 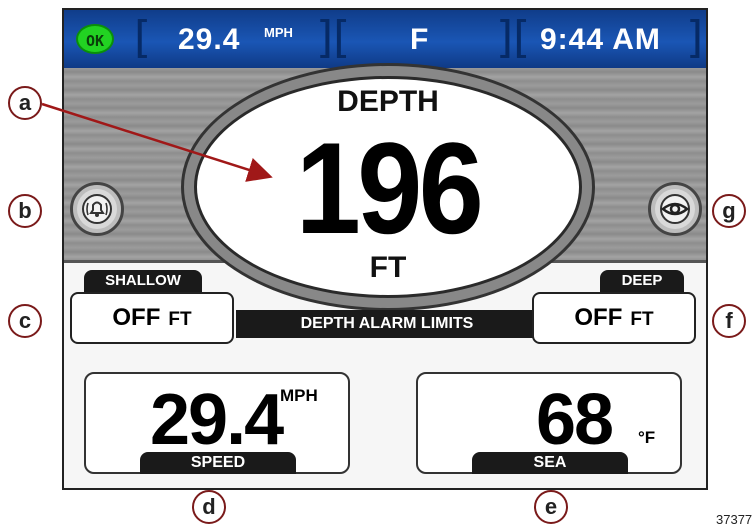 What do you see at coordinates (729, 321) in the screenshot?
I see `callout-f: f` at bounding box center [729, 321].